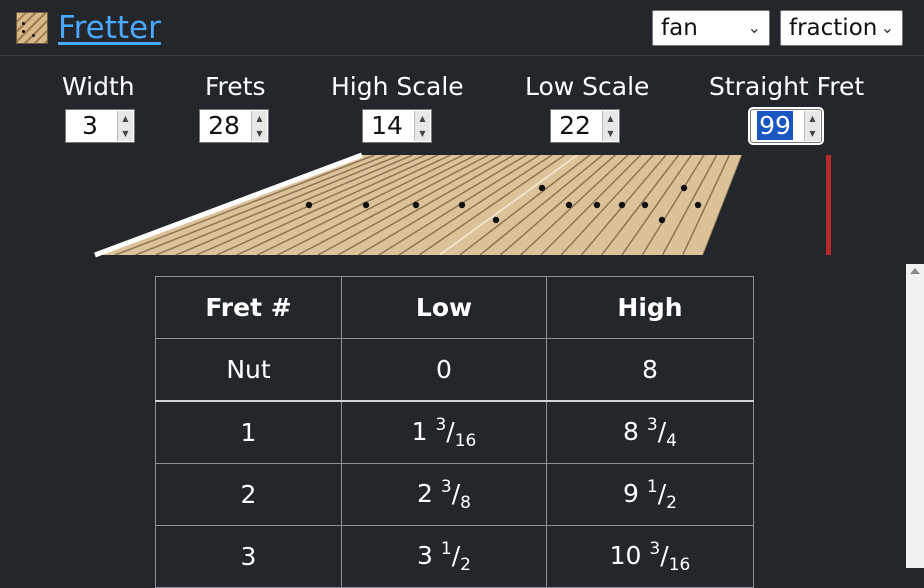 The width and height of the screenshot is (924, 588). I want to click on low-whole: 3, so click(425, 555).